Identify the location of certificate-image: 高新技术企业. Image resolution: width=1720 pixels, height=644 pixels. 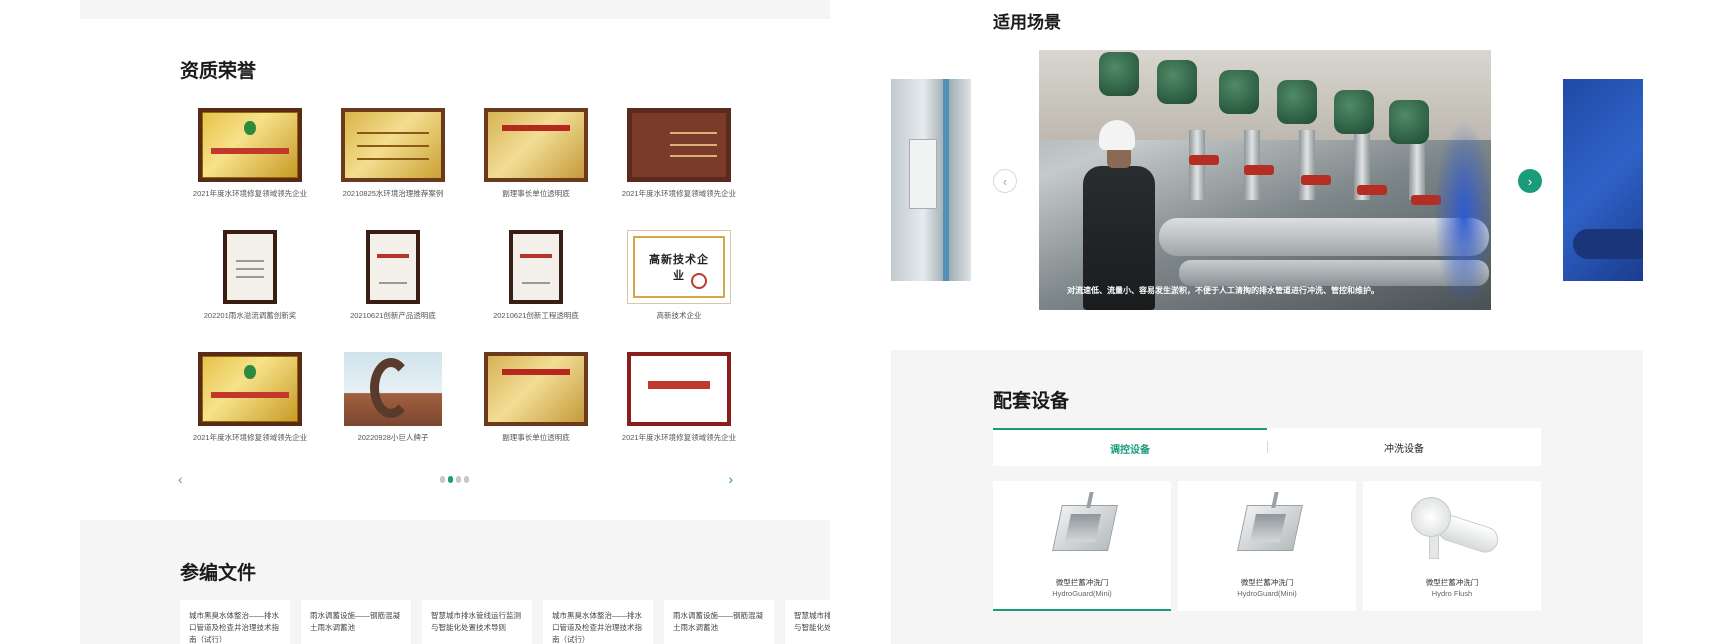
(679, 267).